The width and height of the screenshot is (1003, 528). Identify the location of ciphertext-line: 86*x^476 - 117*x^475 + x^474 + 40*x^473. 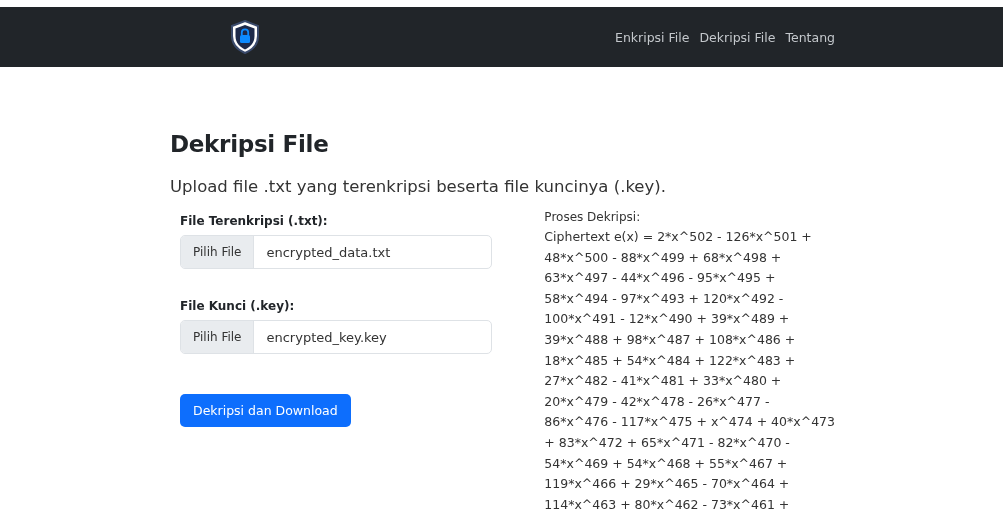
(689, 422).